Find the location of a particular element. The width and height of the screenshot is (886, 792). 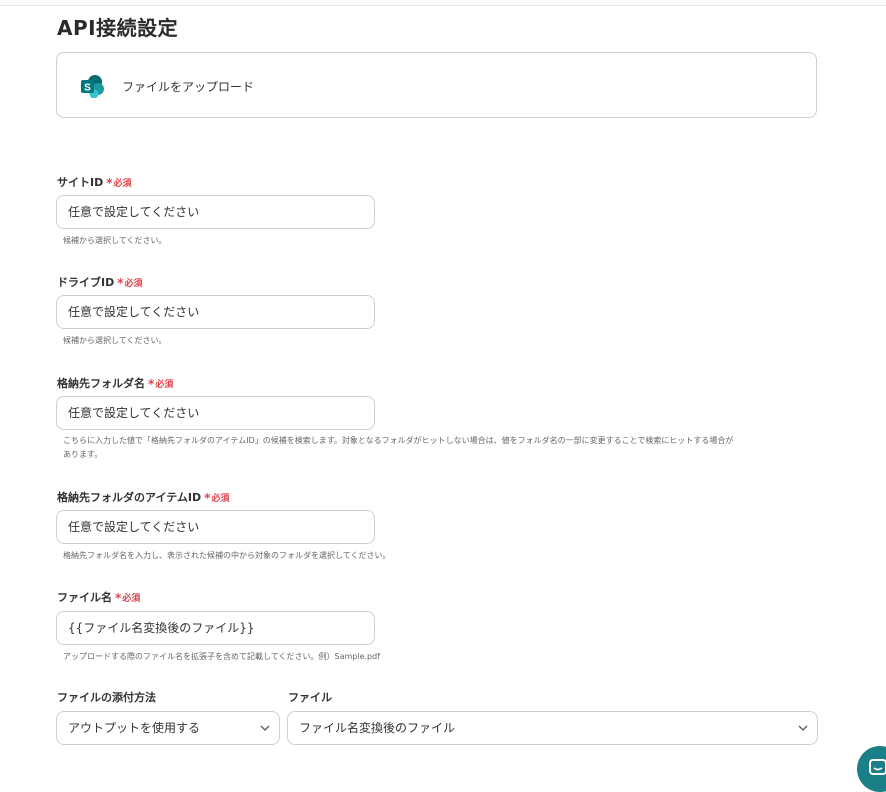

folder-name-label-text: 格納先フォルダ名 is located at coordinates (101, 383).